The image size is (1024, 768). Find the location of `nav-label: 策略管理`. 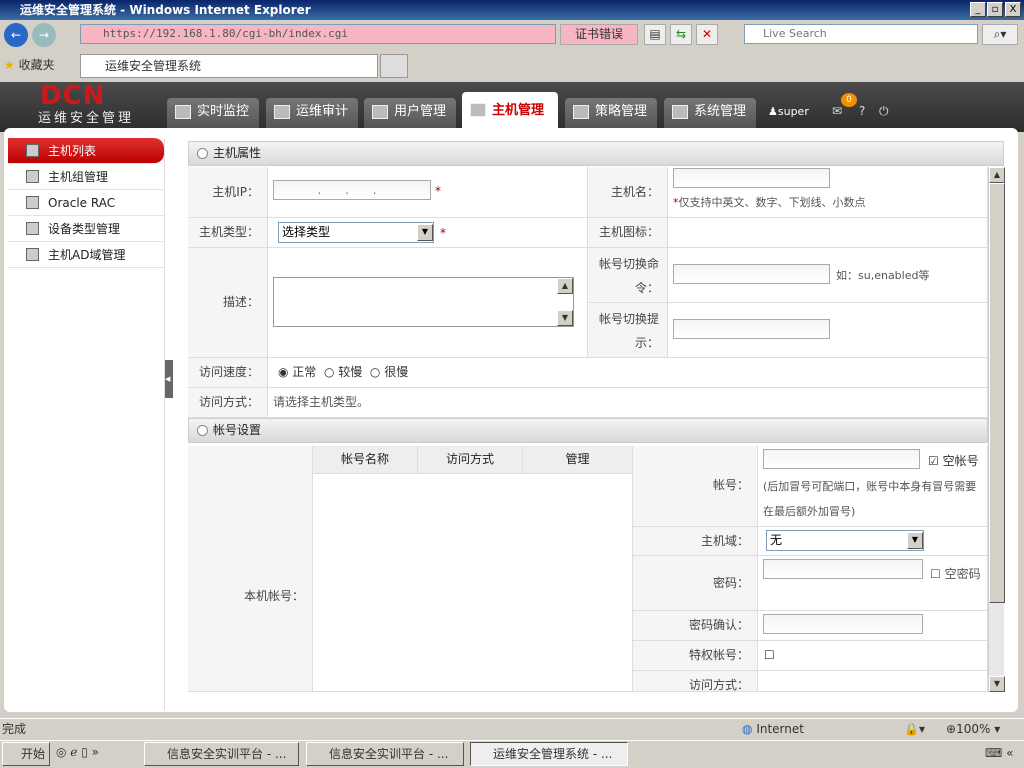

nav-label: 策略管理 is located at coordinates (621, 111).